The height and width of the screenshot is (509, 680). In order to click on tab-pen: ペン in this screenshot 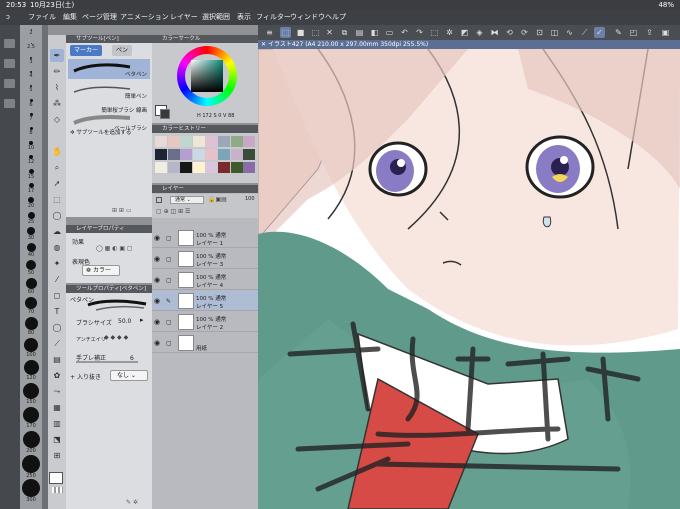, I will do `click(122, 50)`.